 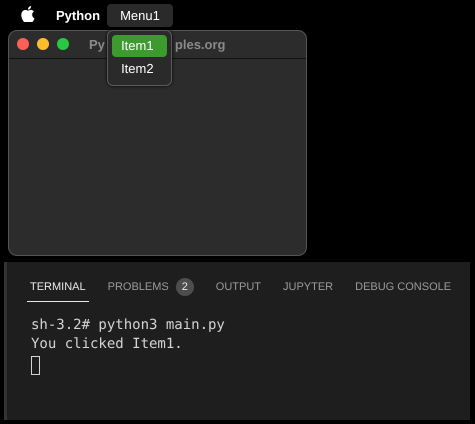 I want to click on apple-icon, so click(x=28, y=14).